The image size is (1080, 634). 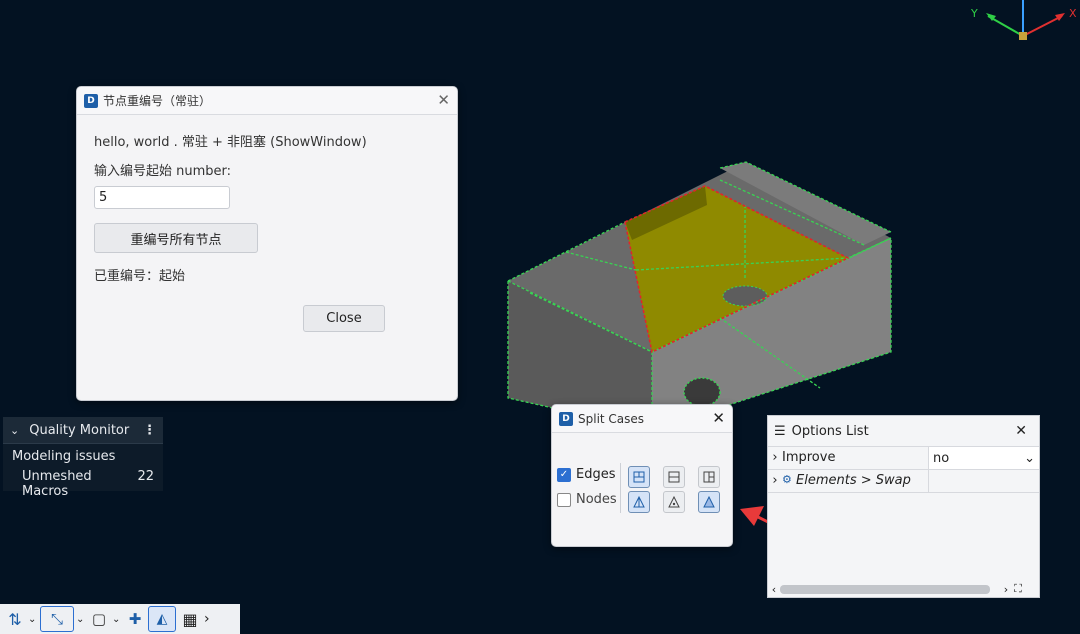 I want to click on nodes-row: Nodes, so click(x=587, y=499).